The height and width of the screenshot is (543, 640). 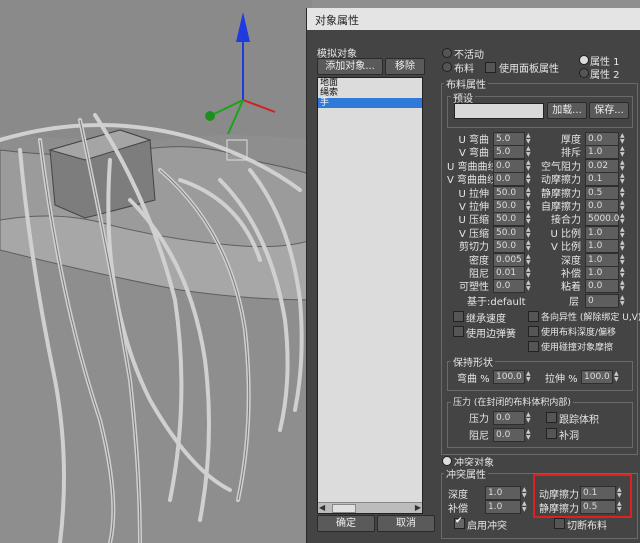 I want to click on cut-cloth-checkbox, so click(x=559, y=523).